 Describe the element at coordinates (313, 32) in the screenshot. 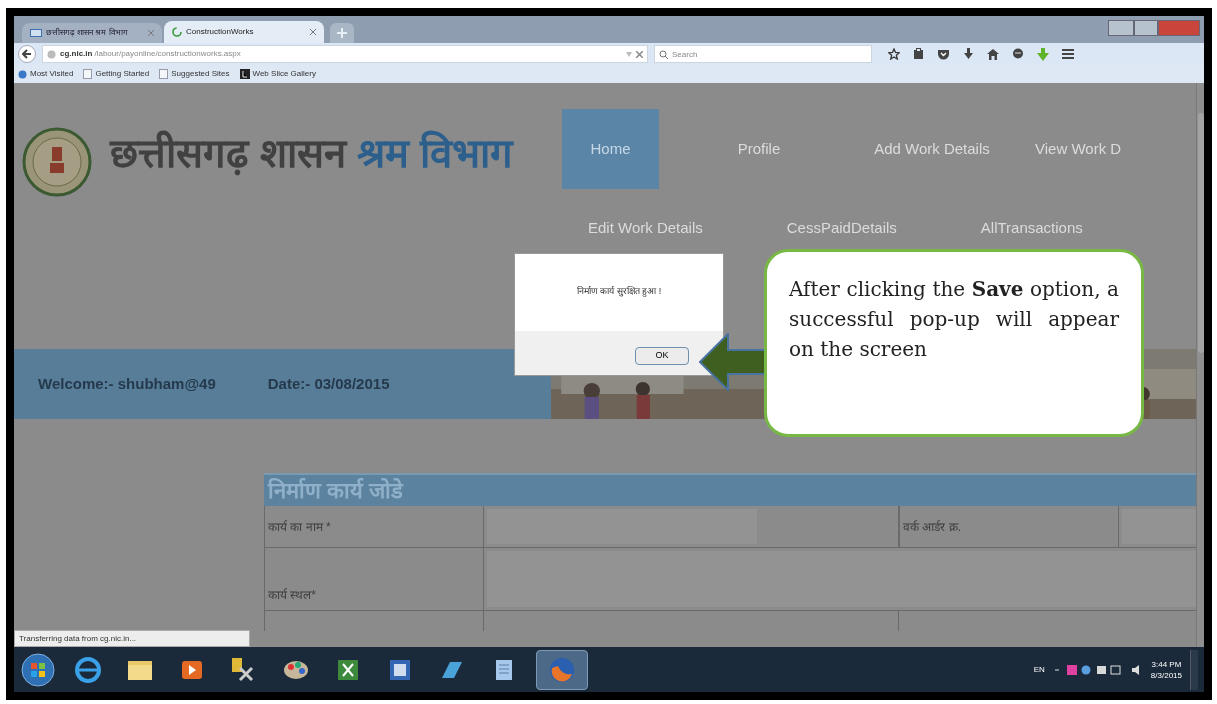

I see `close-icon` at that location.